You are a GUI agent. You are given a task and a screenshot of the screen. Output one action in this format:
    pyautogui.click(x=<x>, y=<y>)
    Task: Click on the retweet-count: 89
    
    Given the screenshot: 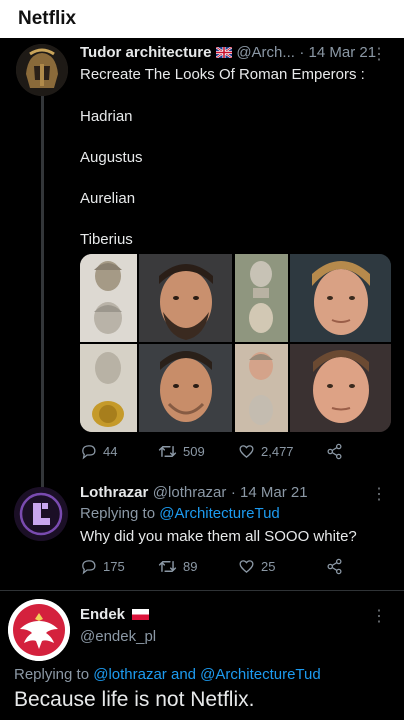 What is the action you would take?
    pyautogui.click(x=190, y=566)
    